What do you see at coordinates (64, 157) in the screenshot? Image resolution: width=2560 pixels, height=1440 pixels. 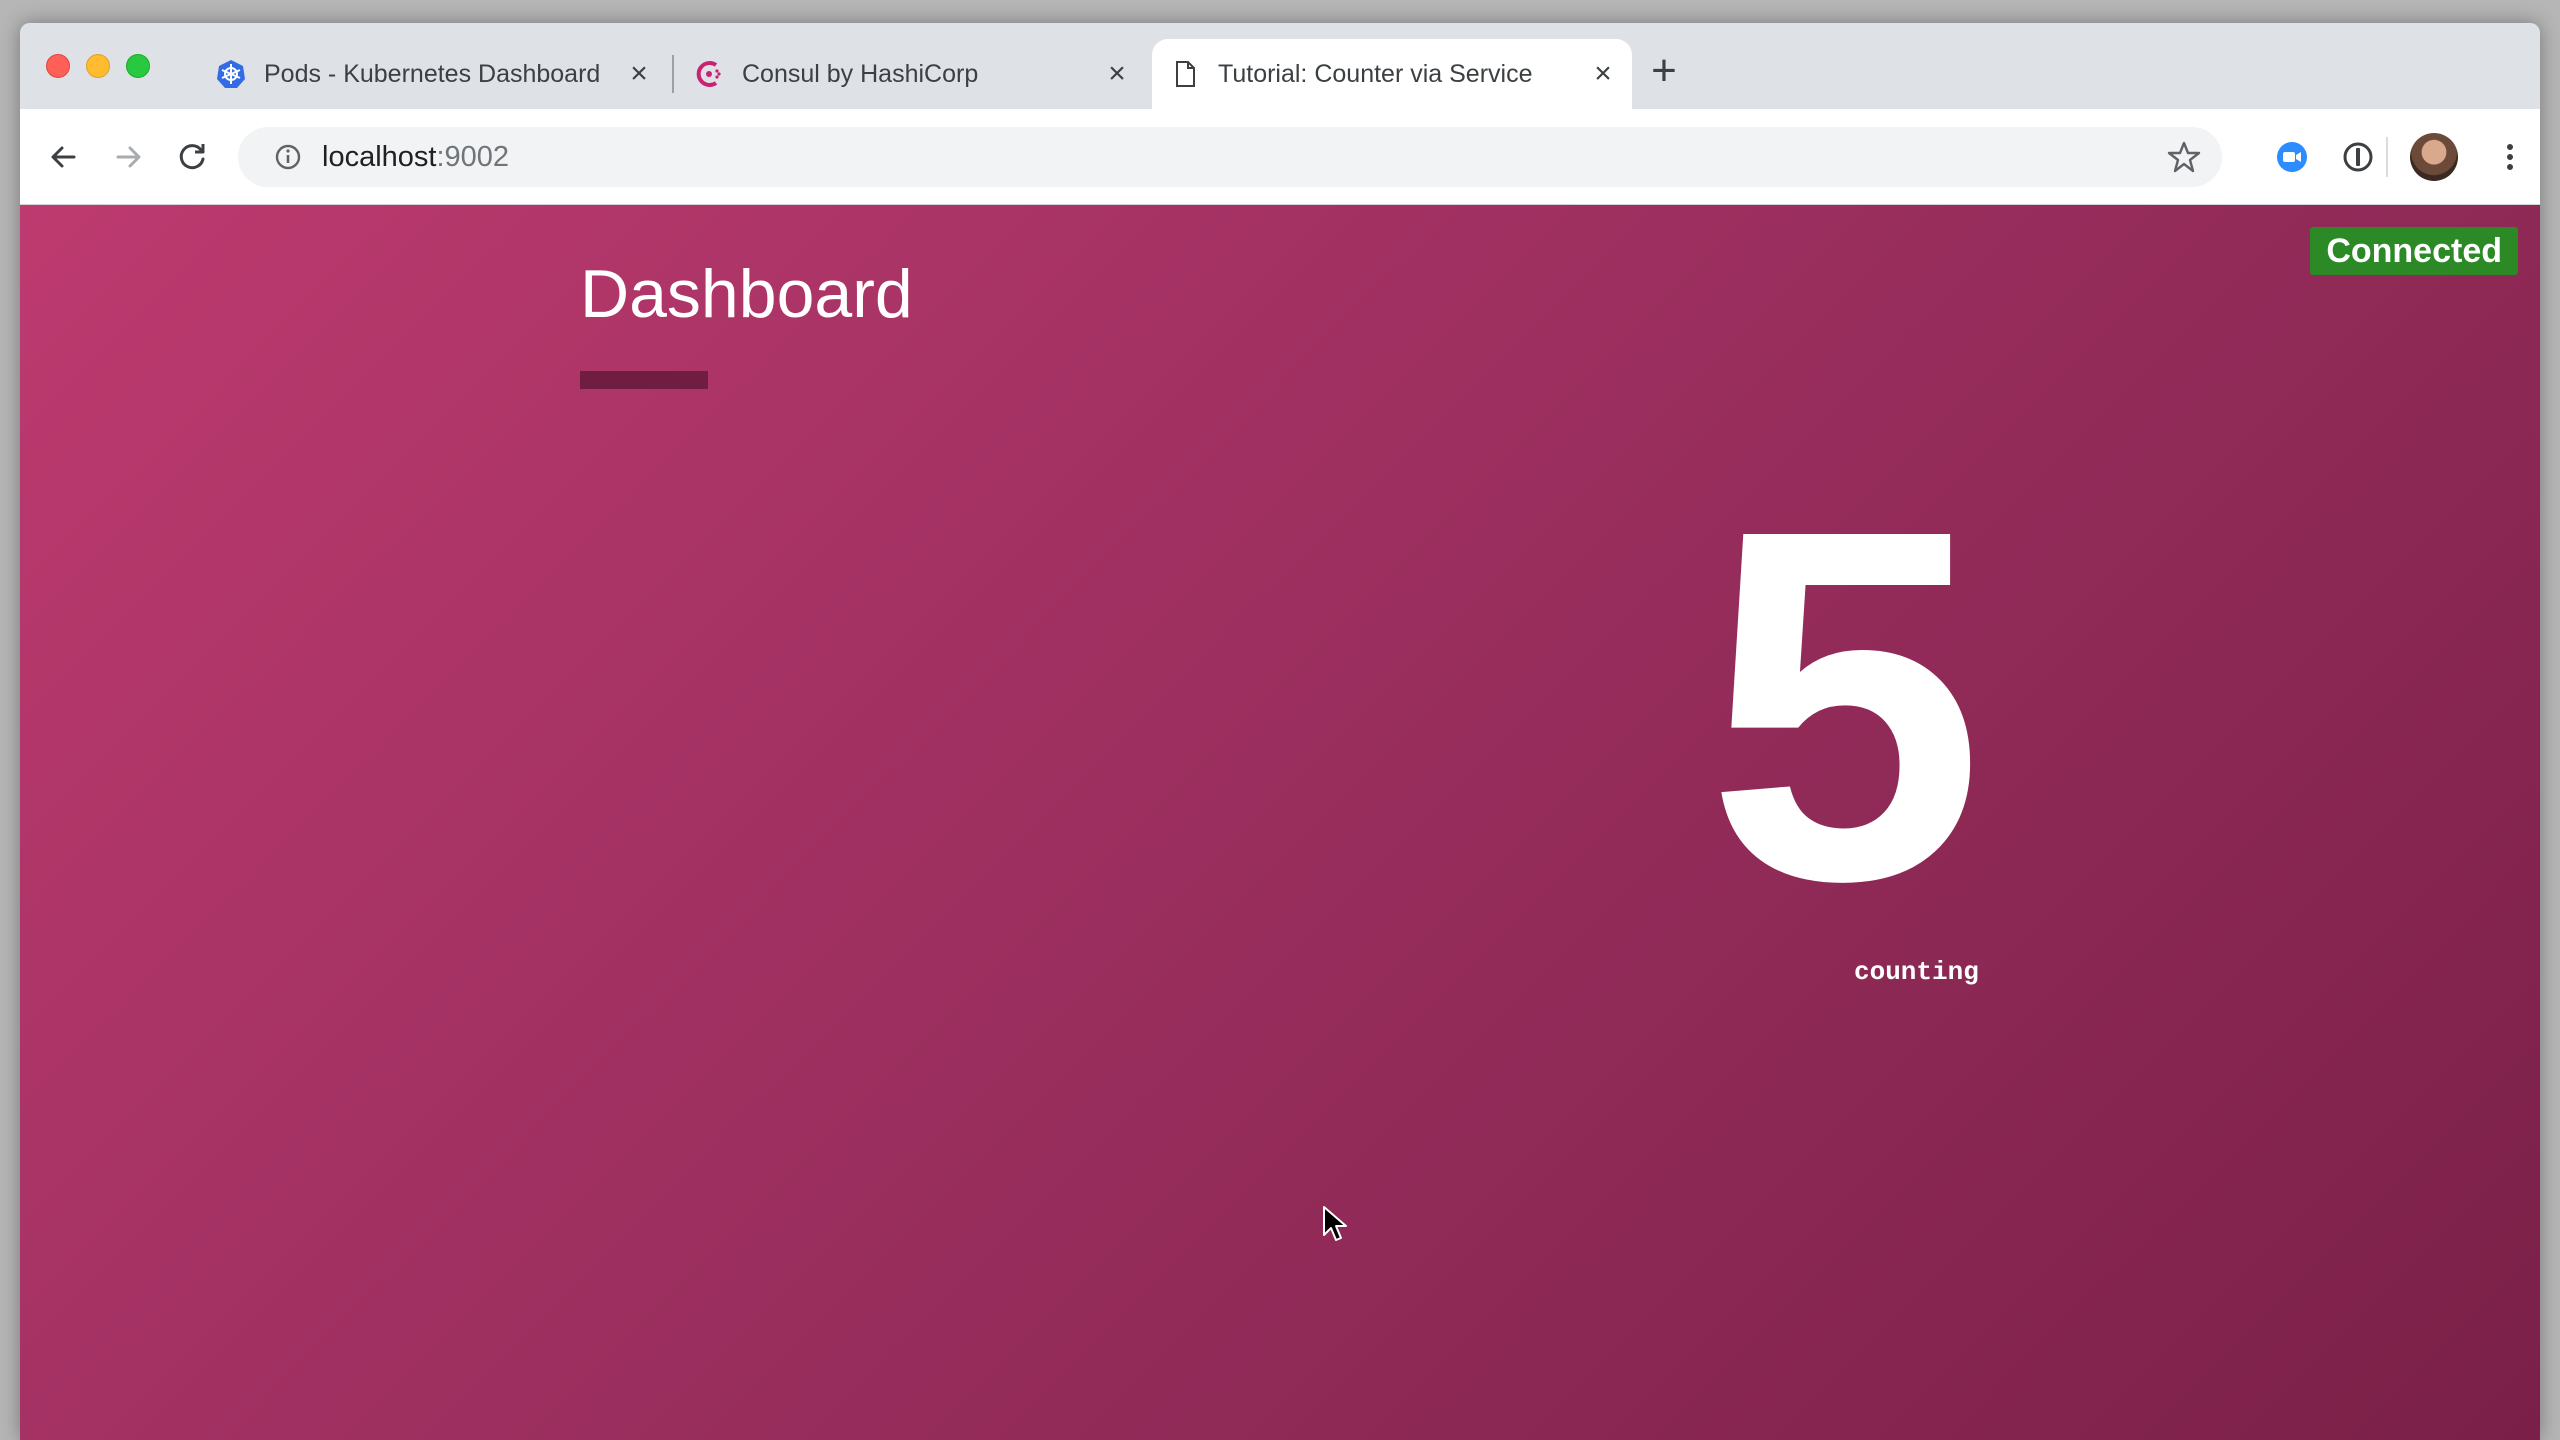 I see `back-arrow-icon` at bounding box center [64, 157].